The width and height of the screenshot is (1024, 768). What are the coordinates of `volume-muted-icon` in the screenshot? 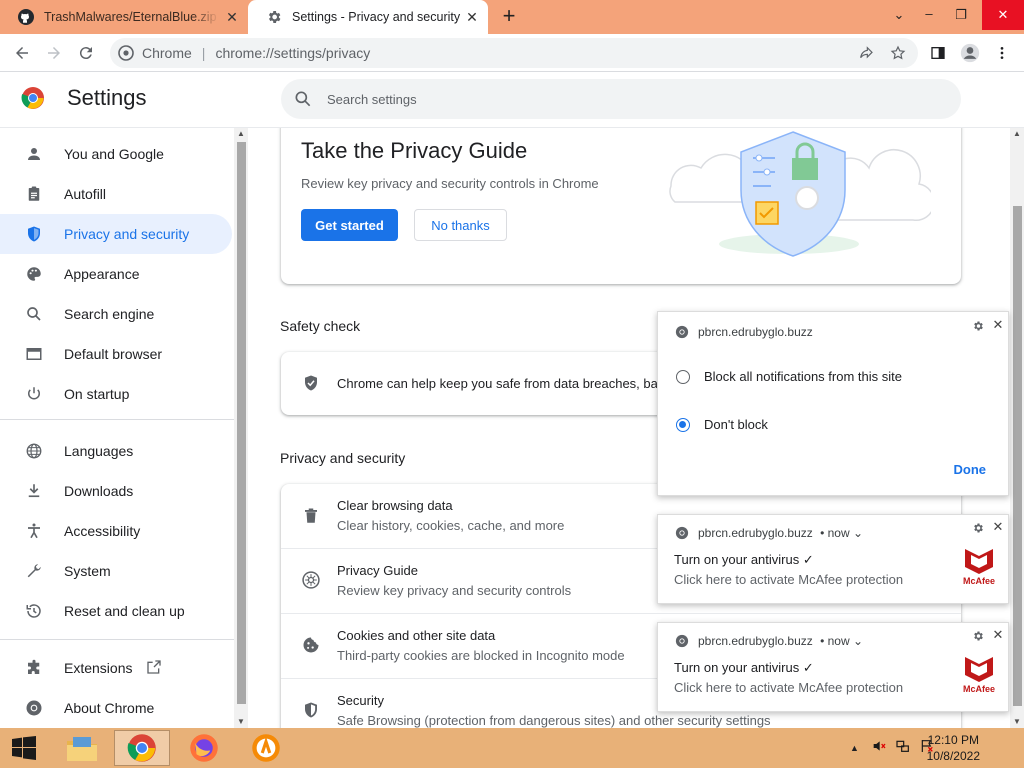 It's located at (879, 748).